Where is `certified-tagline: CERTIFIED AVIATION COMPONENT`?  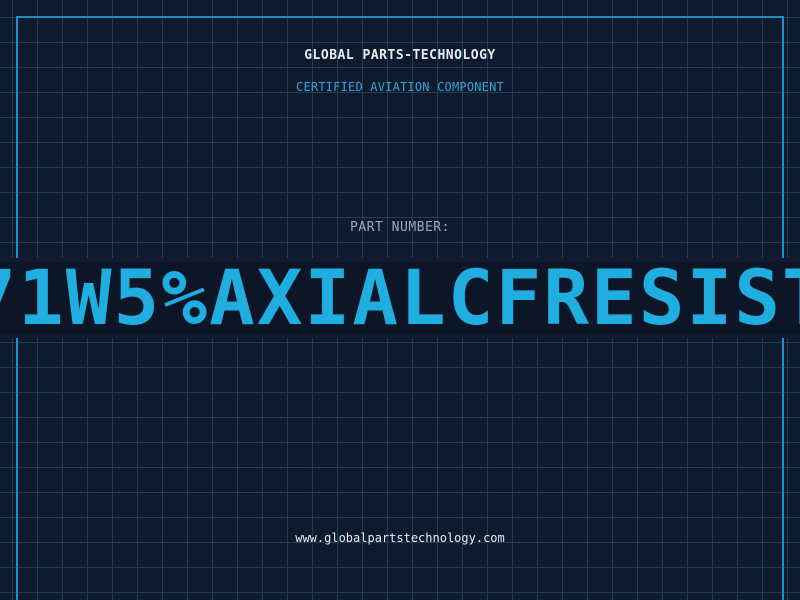
certified-tagline: CERTIFIED AVIATION COMPONENT is located at coordinates (400, 87).